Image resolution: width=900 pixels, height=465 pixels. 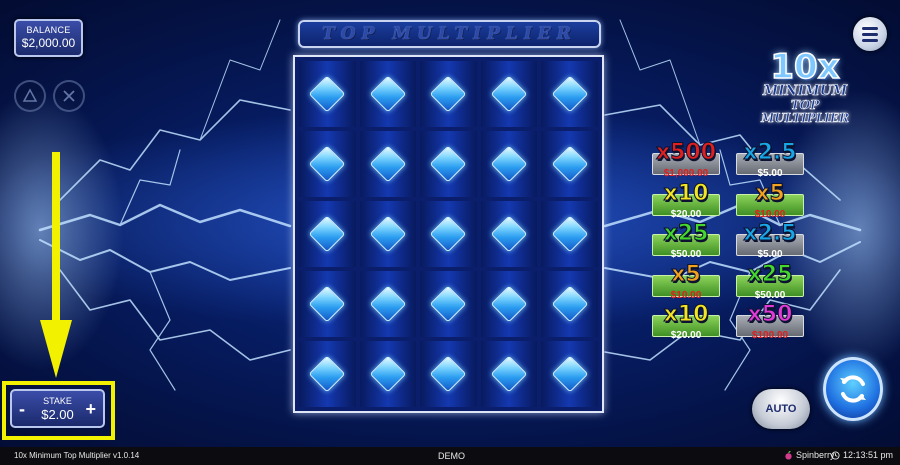 I want to click on prize-entry: $1,000.00 x500, so click(x=686, y=160).